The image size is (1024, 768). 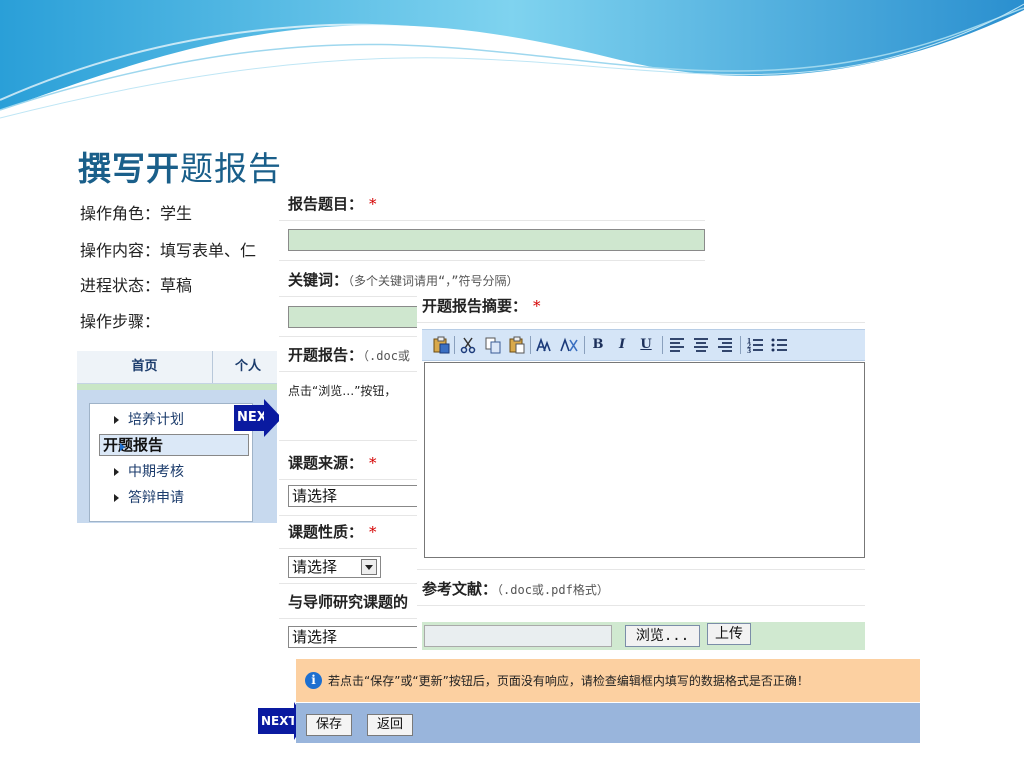 I want to click on info-status: 进程状态：草稿, so click(x=136, y=285).